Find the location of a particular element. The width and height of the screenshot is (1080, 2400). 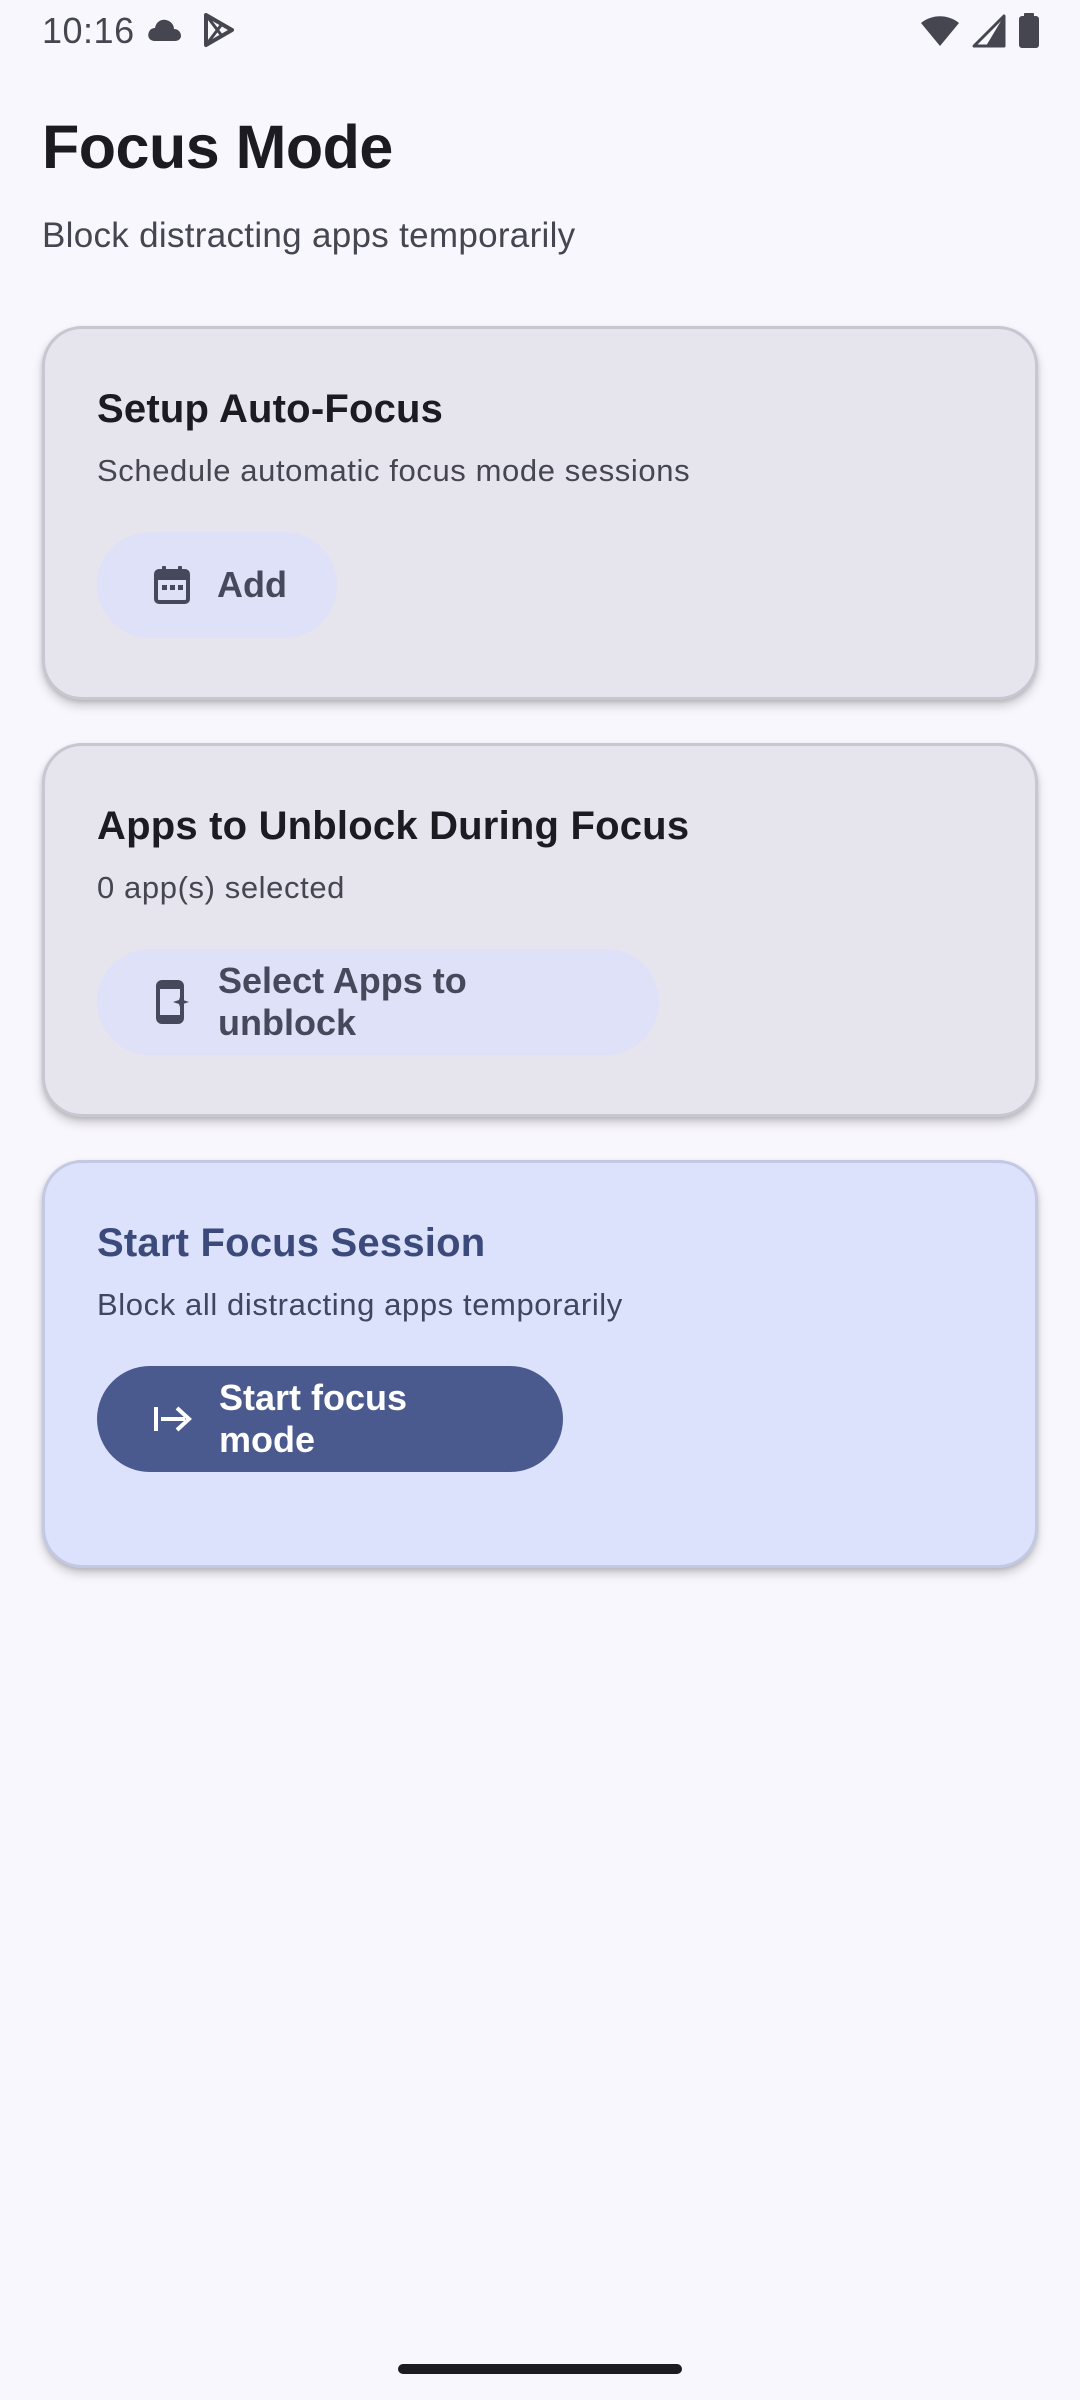

start-arrow-icon is located at coordinates (173, 1419).